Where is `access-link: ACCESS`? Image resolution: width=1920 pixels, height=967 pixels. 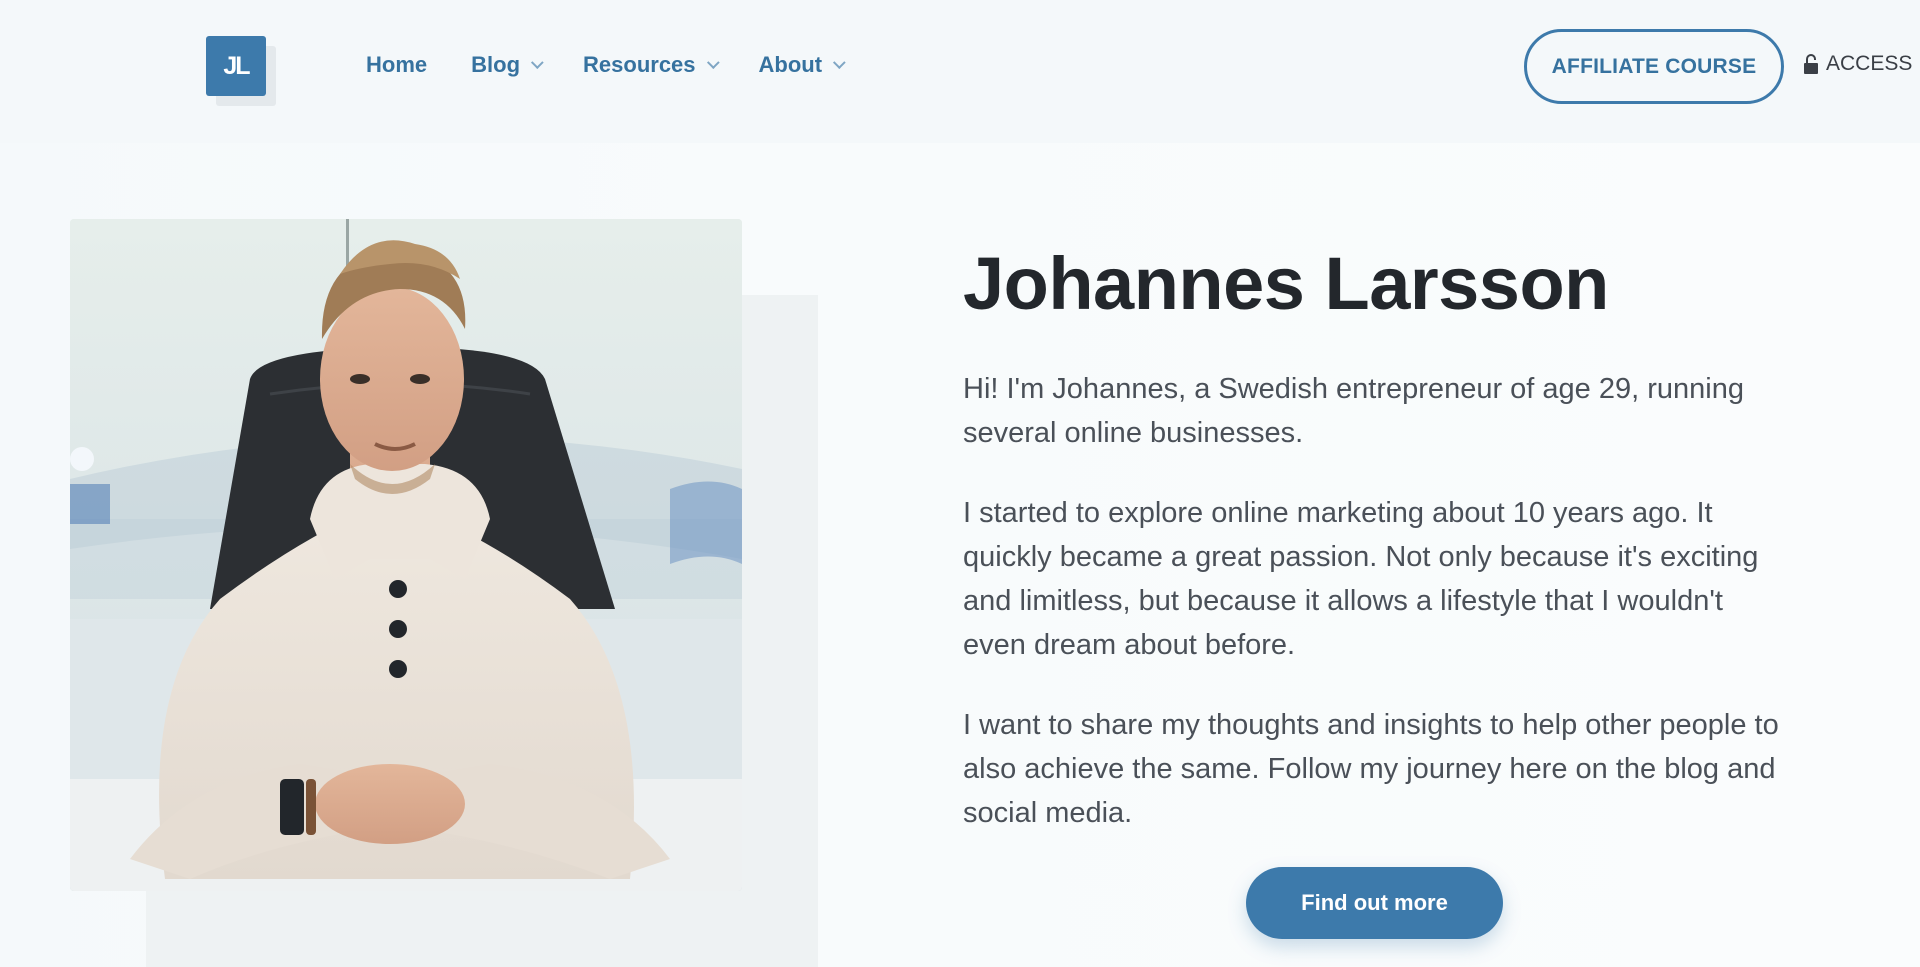
access-link: ACCESS is located at coordinates (1858, 64).